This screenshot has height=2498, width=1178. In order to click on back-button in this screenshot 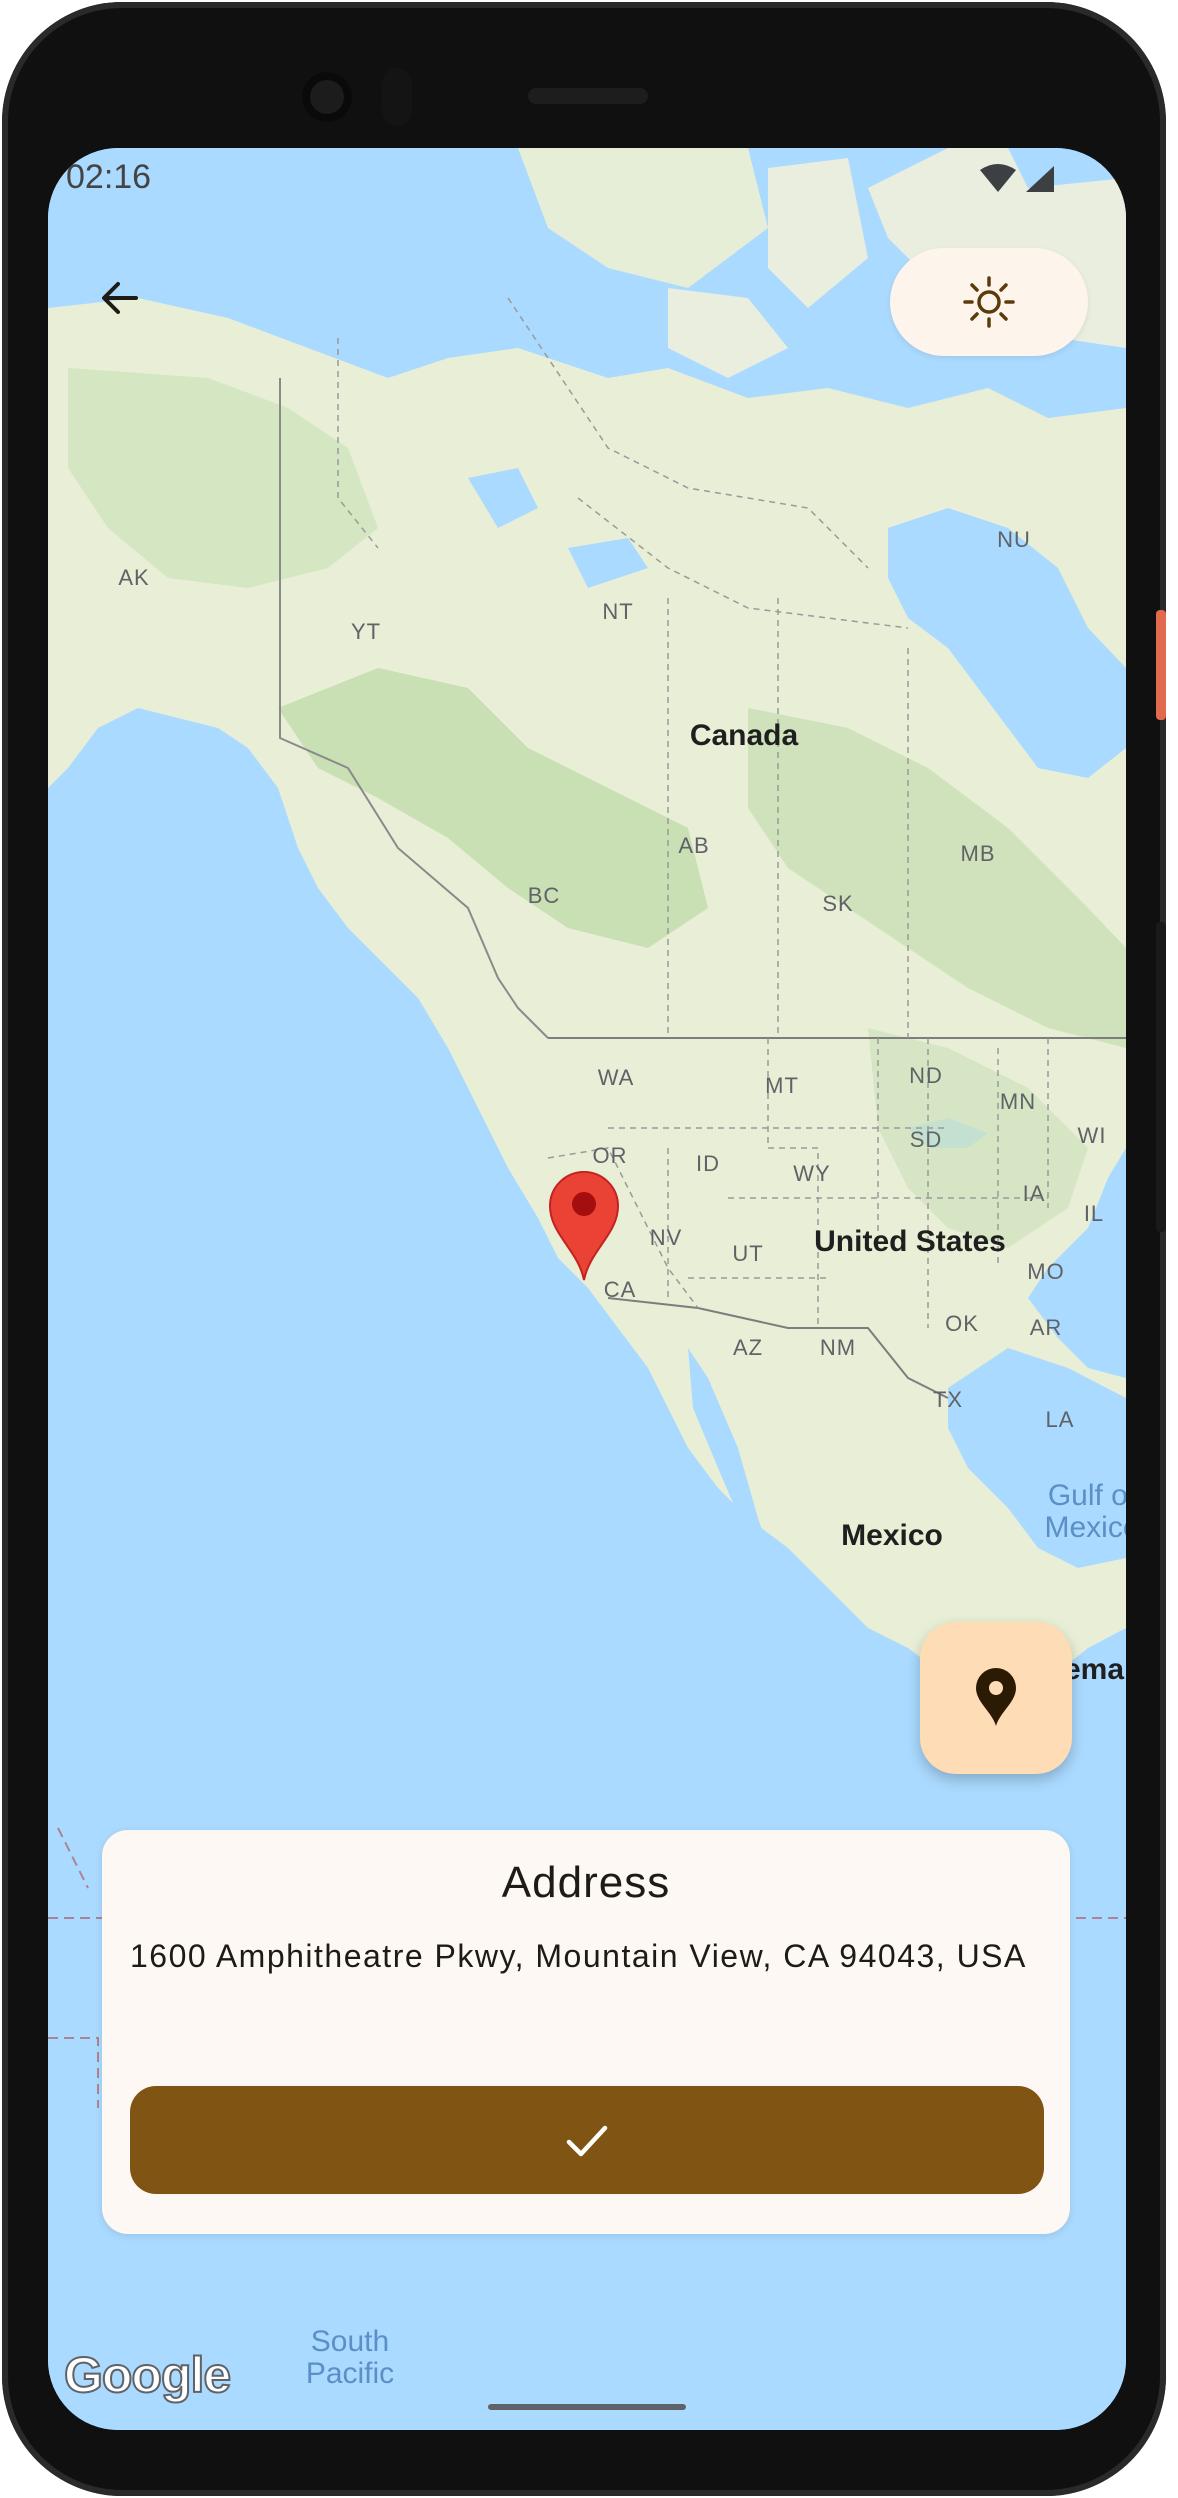, I will do `click(120, 298)`.